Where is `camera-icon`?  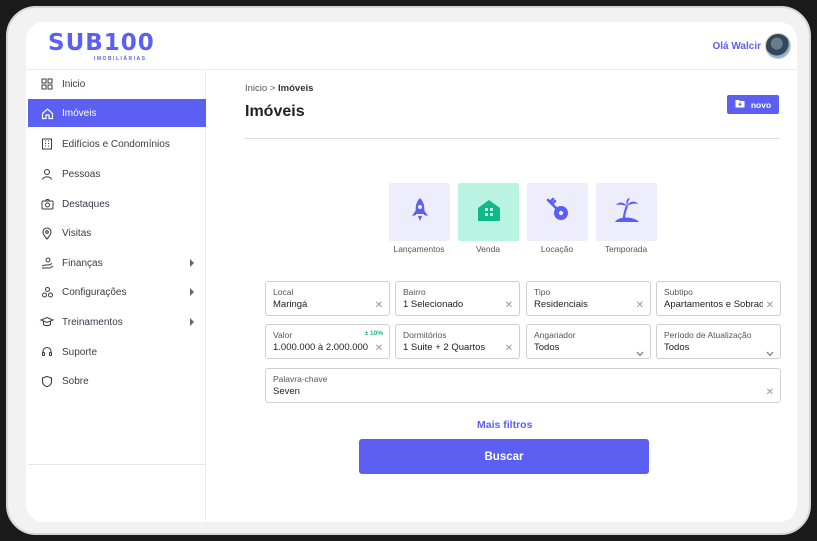 camera-icon is located at coordinates (47, 204).